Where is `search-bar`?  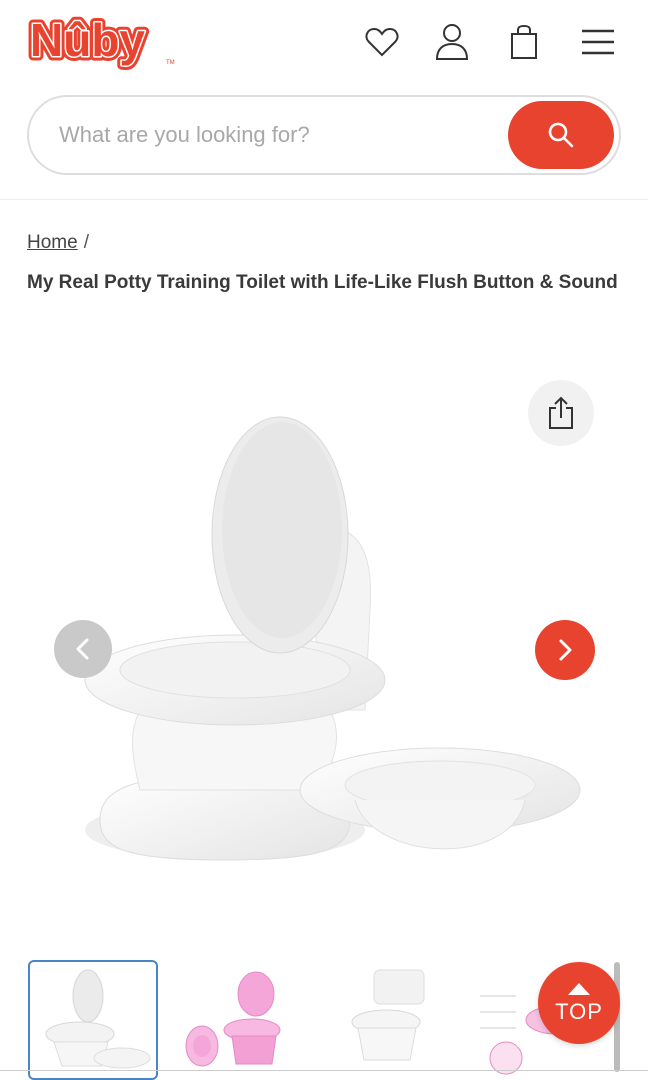 search-bar is located at coordinates (324, 135).